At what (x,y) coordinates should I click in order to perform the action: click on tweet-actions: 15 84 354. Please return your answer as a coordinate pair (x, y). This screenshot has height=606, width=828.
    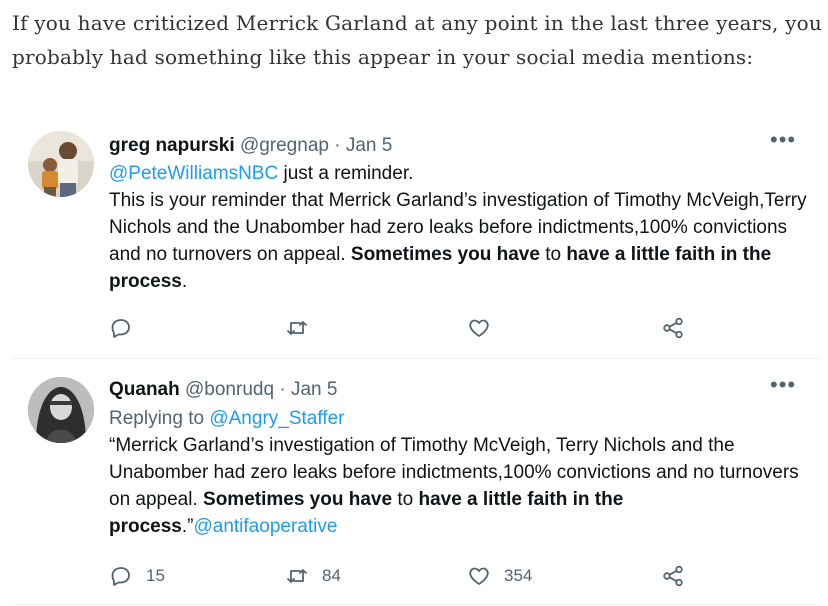
    Looking at the image, I should click on (409, 576).